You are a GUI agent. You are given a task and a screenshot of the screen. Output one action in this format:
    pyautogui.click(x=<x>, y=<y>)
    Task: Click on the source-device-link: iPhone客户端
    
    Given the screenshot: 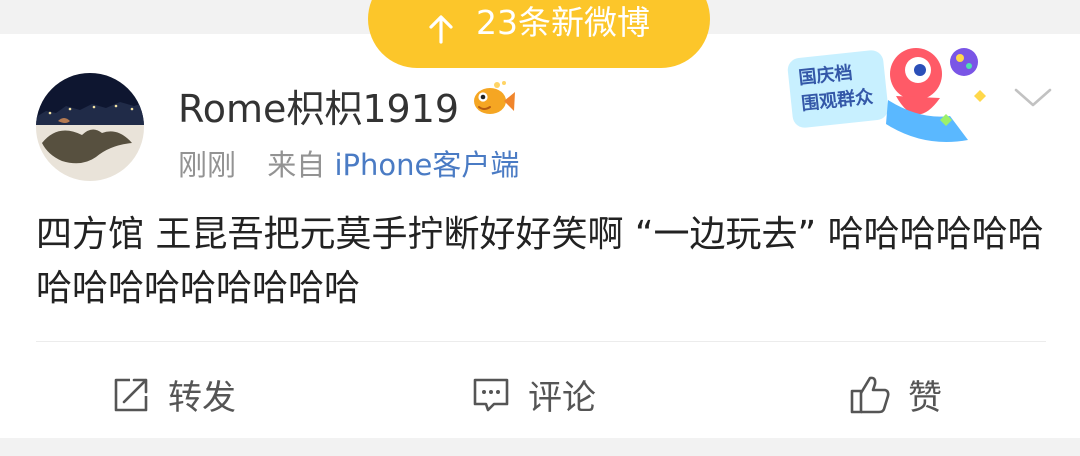 What is the action you would take?
    pyautogui.click(x=426, y=165)
    